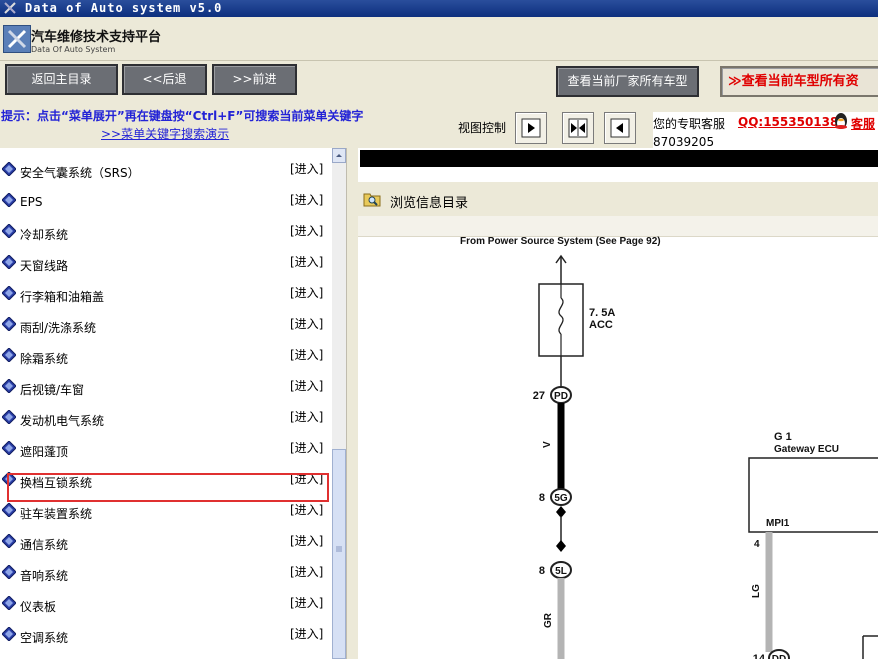 Image resolution: width=878 pixels, height=659 pixels. I want to click on menu-item: 除霜系统 [进入], so click(166, 354).